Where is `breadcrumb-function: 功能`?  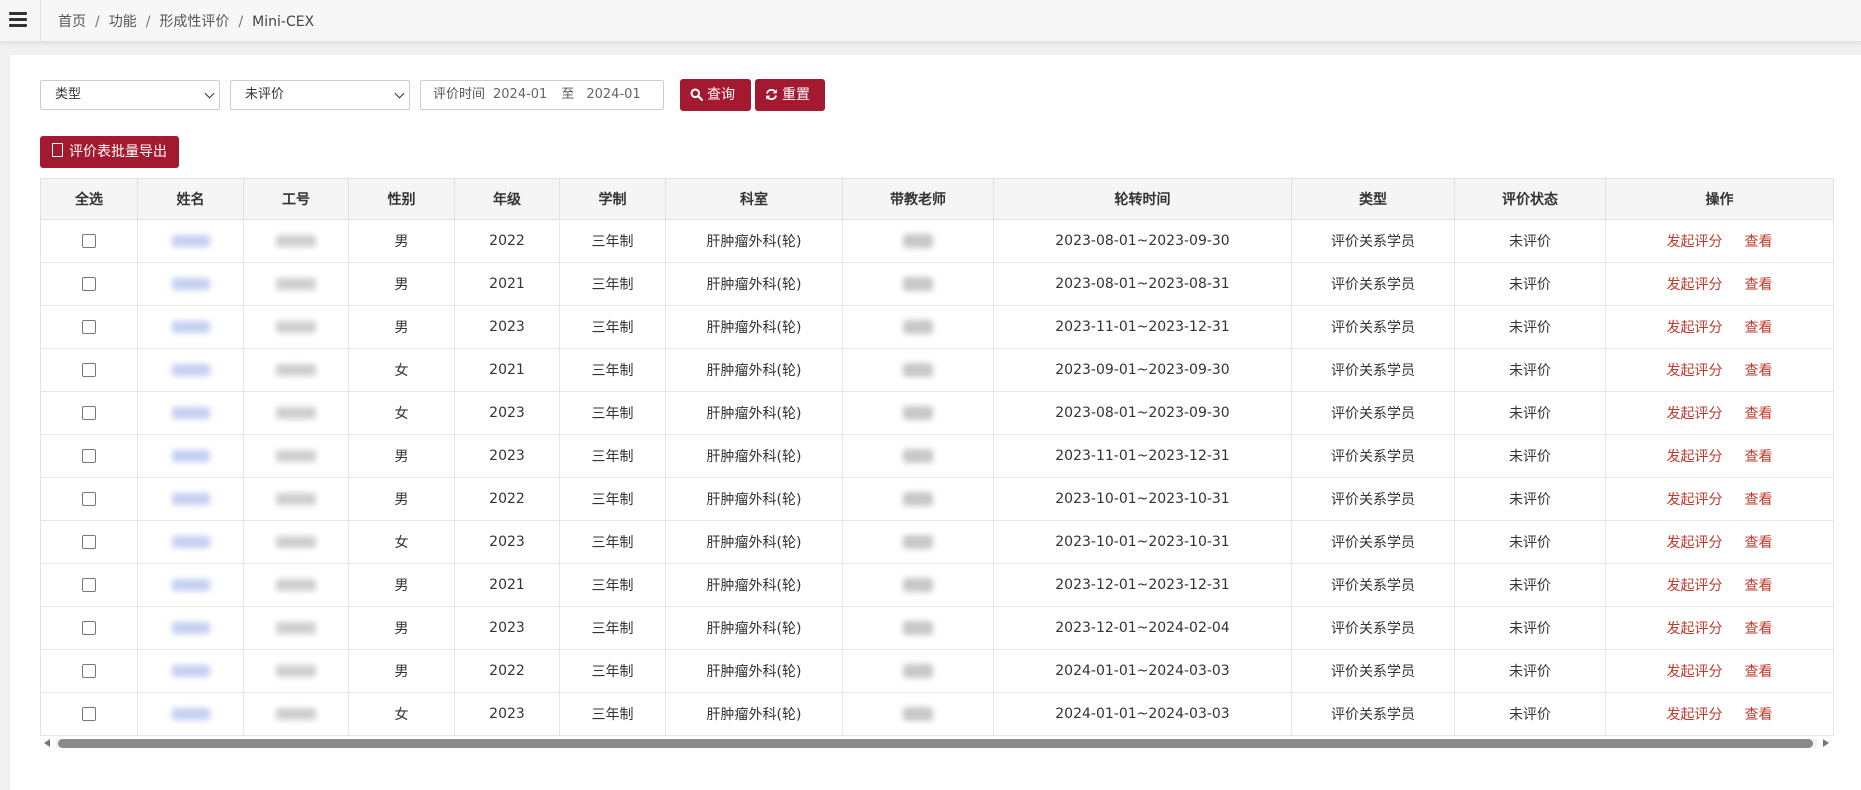
breadcrumb-function: 功能 is located at coordinates (123, 22).